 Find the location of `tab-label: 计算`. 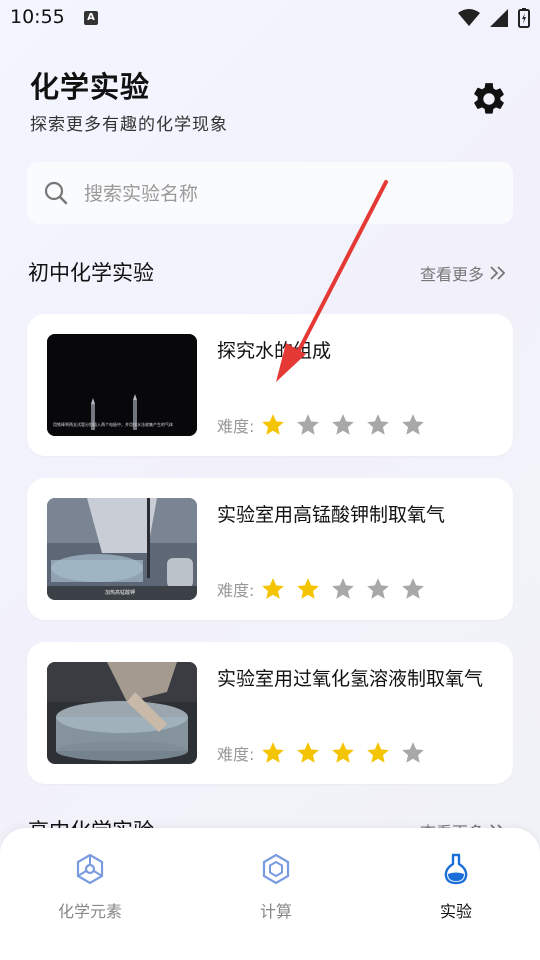

tab-label: 计算 is located at coordinates (275, 911).